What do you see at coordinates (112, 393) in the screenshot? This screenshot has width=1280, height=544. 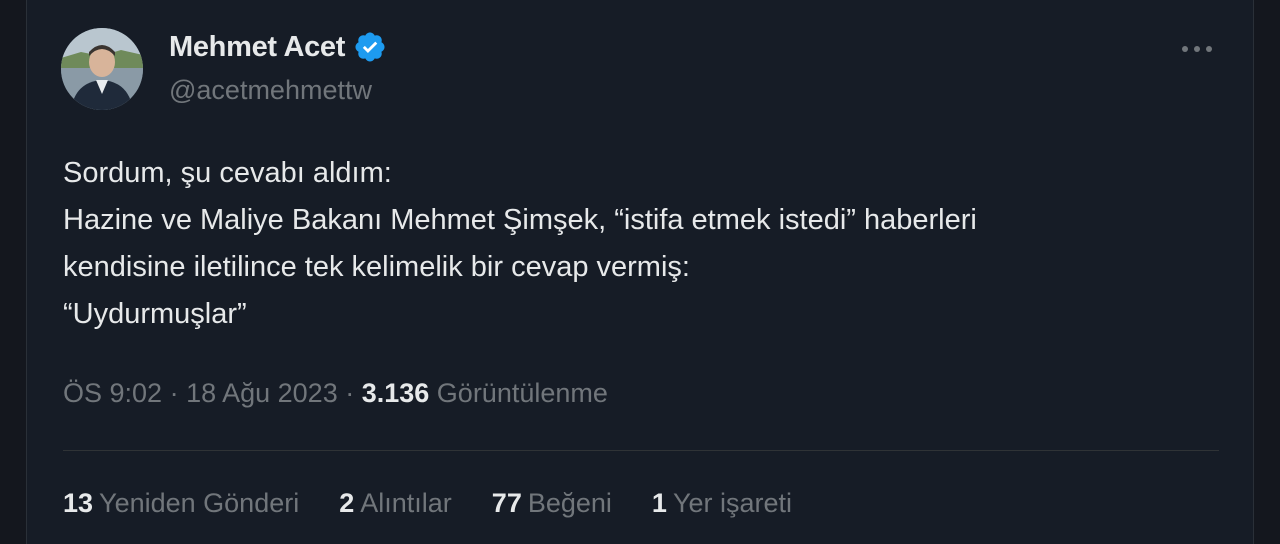 I see `tweet-time: ÖS 9:02` at bounding box center [112, 393].